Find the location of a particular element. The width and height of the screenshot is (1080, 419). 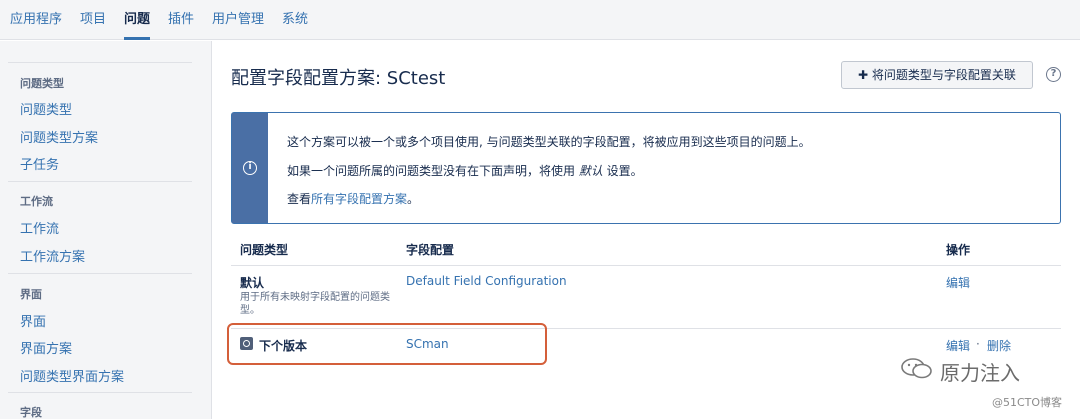

info-line-2-text: 如果一个问题所属的问题类型没有在下面声明，将使用 is located at coordinates (433, 171).